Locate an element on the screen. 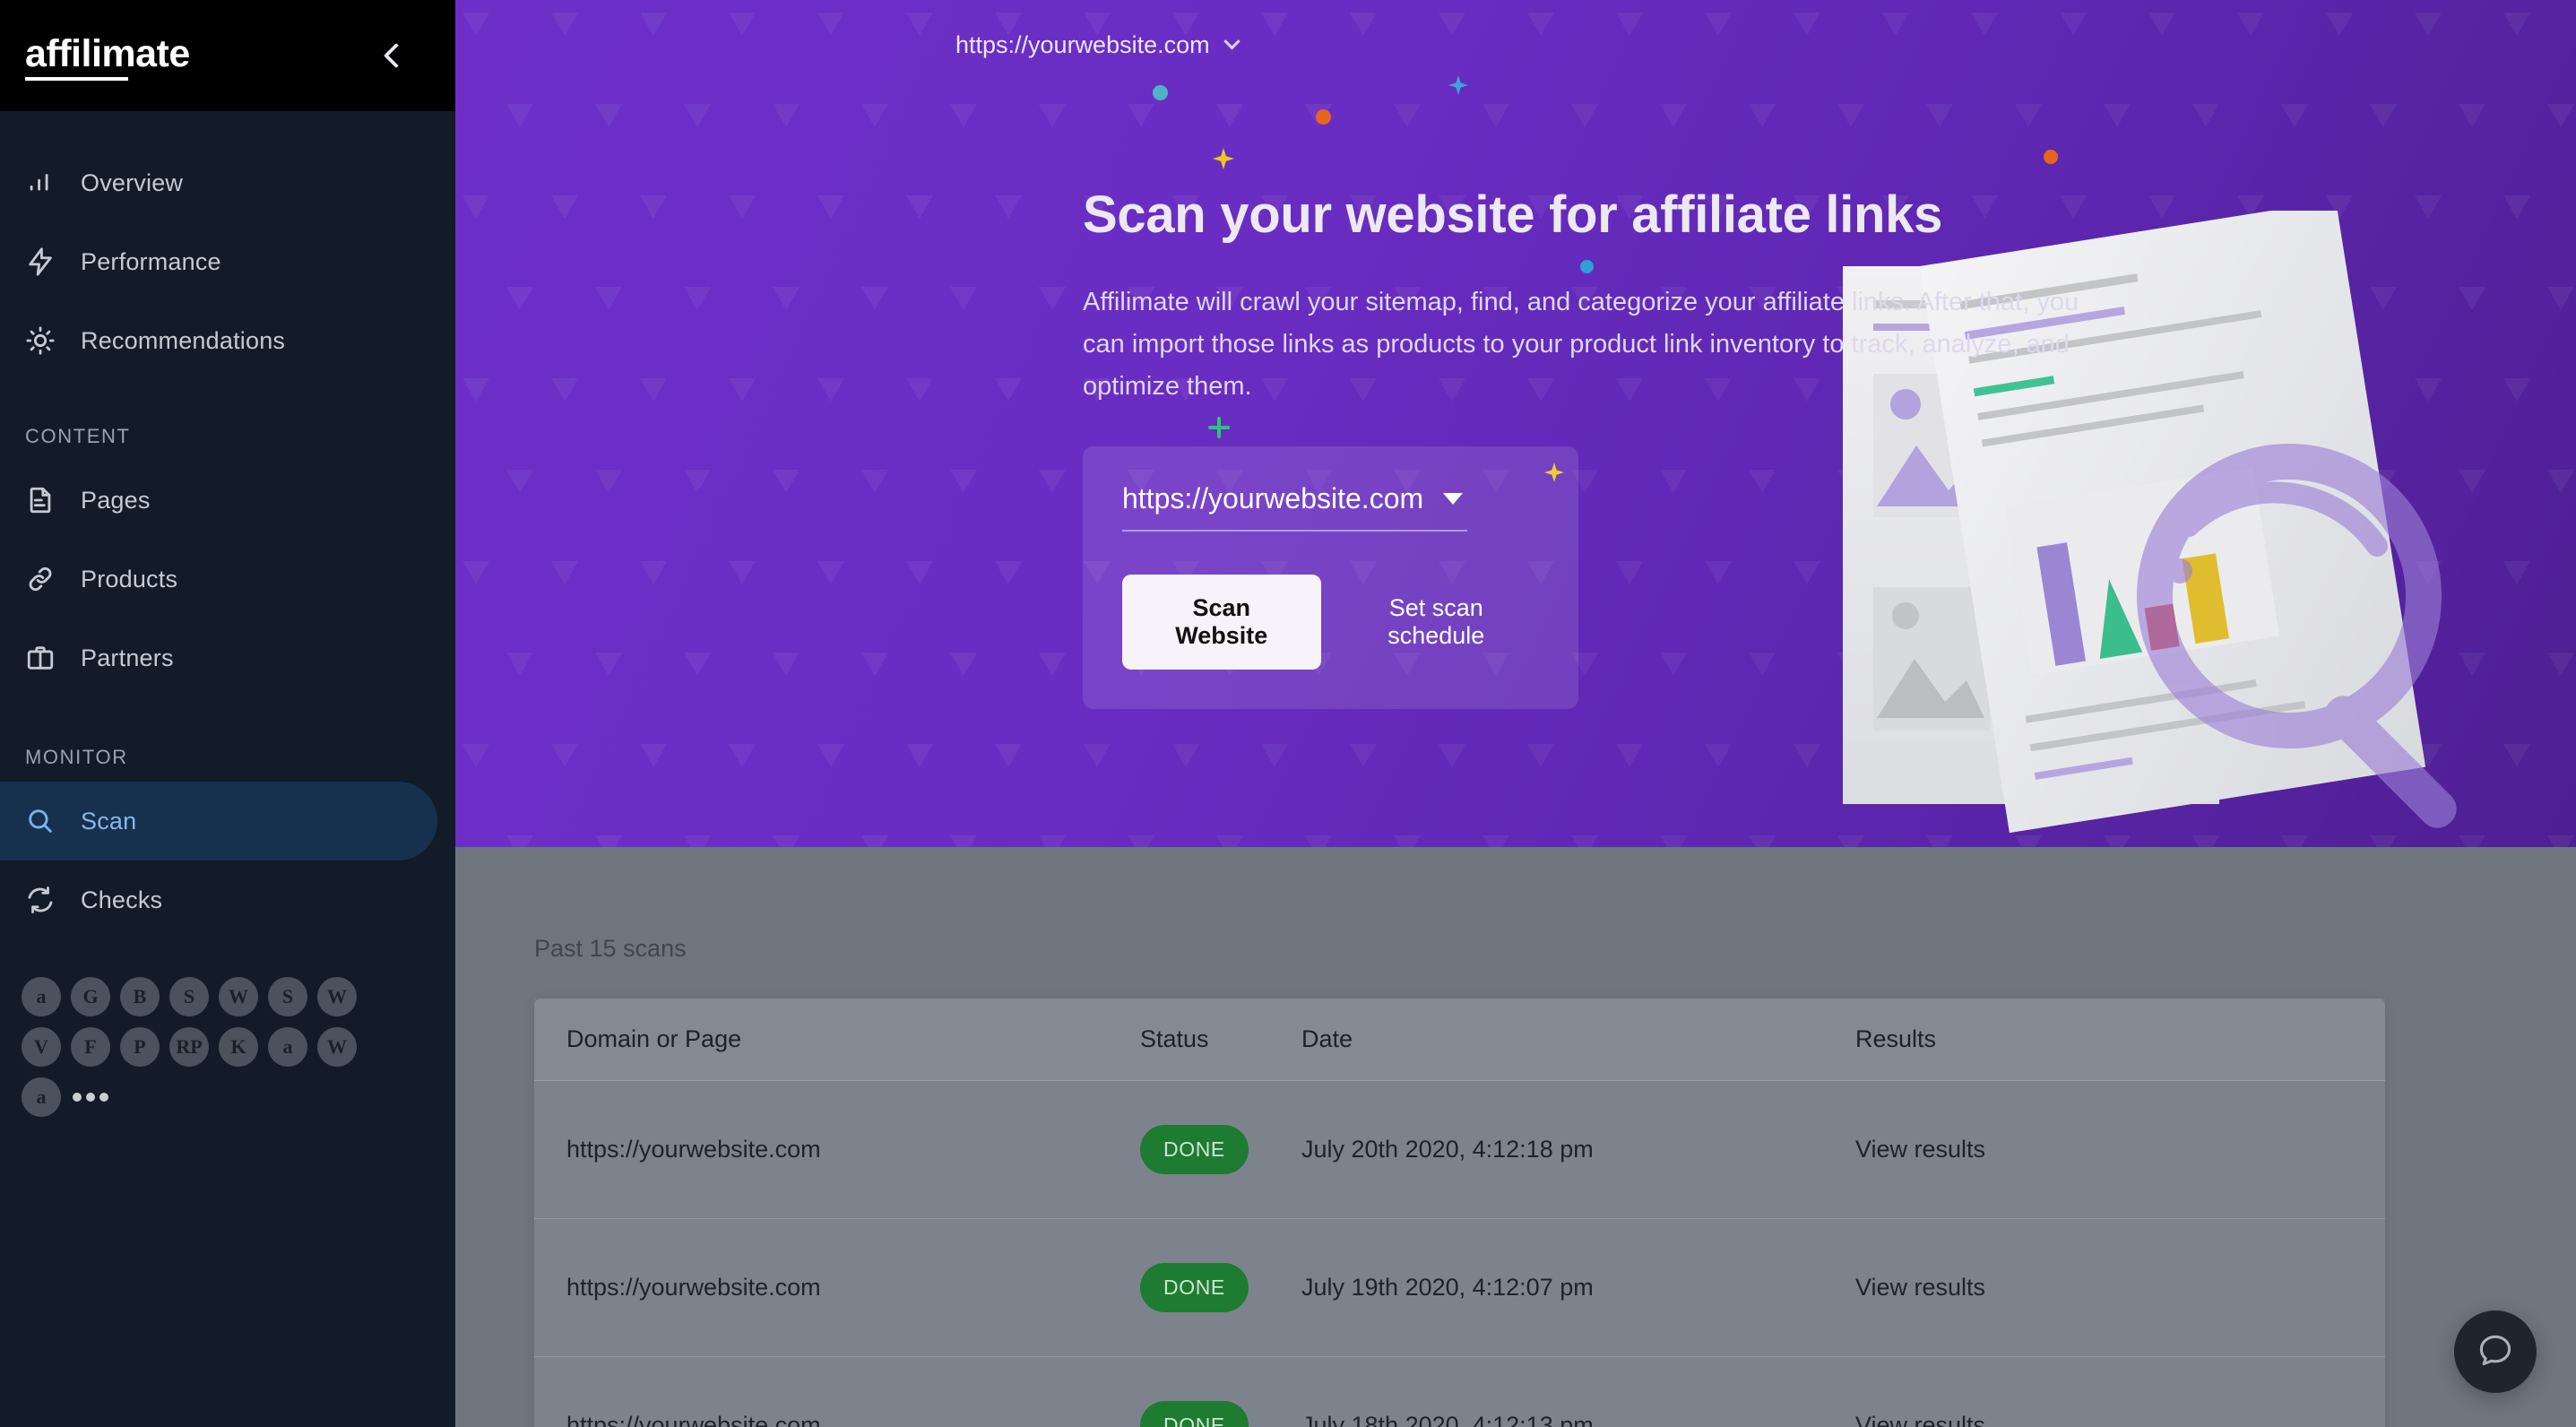 This screenshot has height=1427, width=2576. partner-avatar-row: V F P RP K a W is located at coordinates (208, 1047).